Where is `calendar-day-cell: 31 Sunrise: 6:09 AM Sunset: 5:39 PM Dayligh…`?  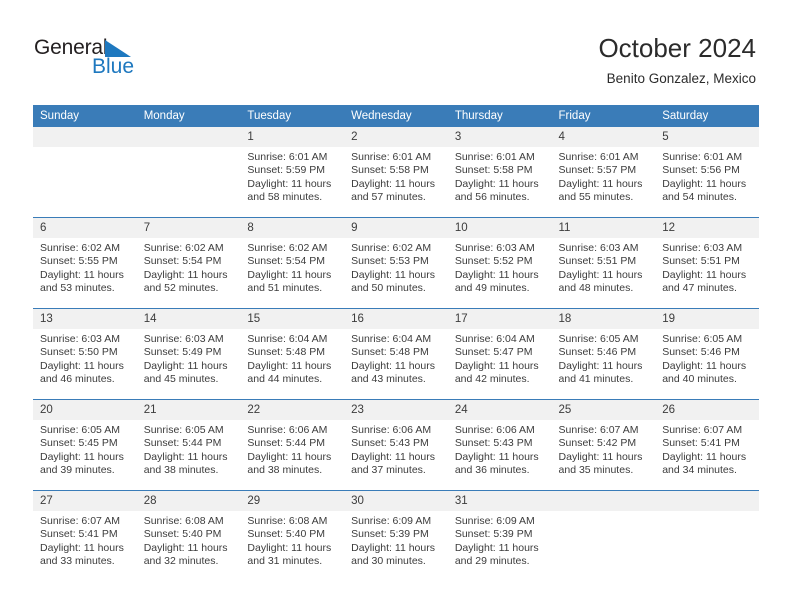 calendar-day-cell: 31 Sunrise: 6:09 AM Sunset: 5:39 PM Dayligh… is located at coordinates (499, 535).